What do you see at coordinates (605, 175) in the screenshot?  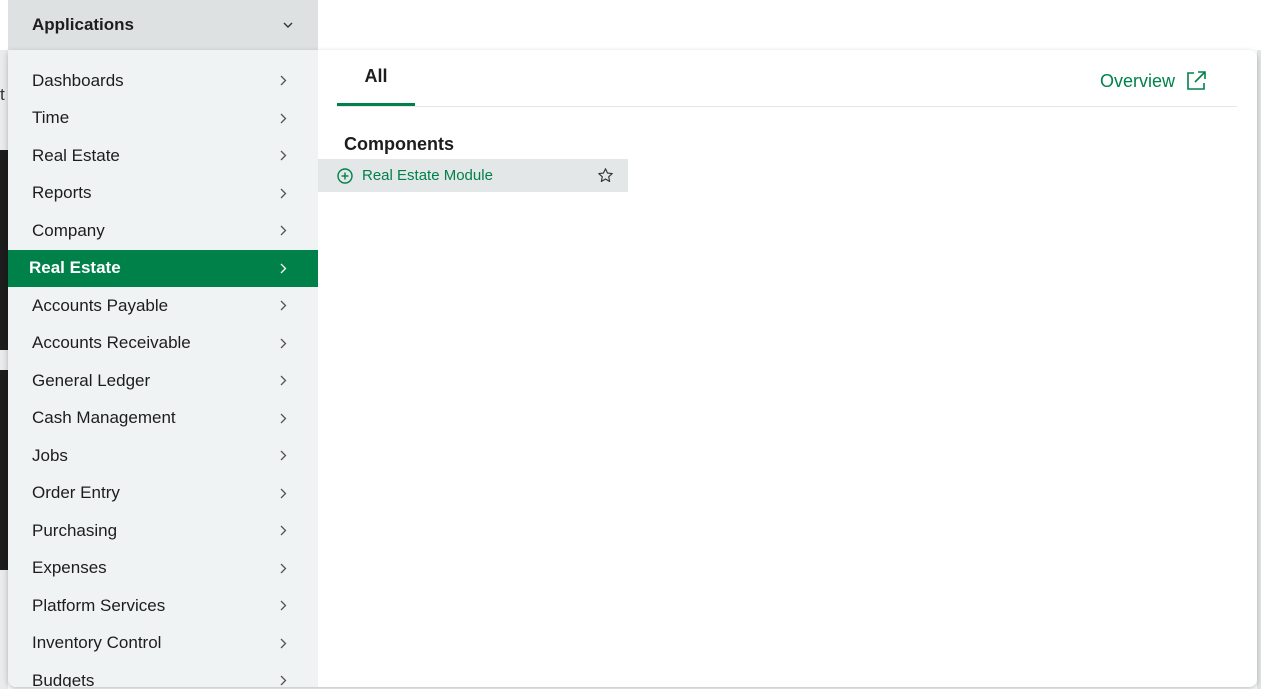 I see `star-icon` at bounding box center [605, 175].